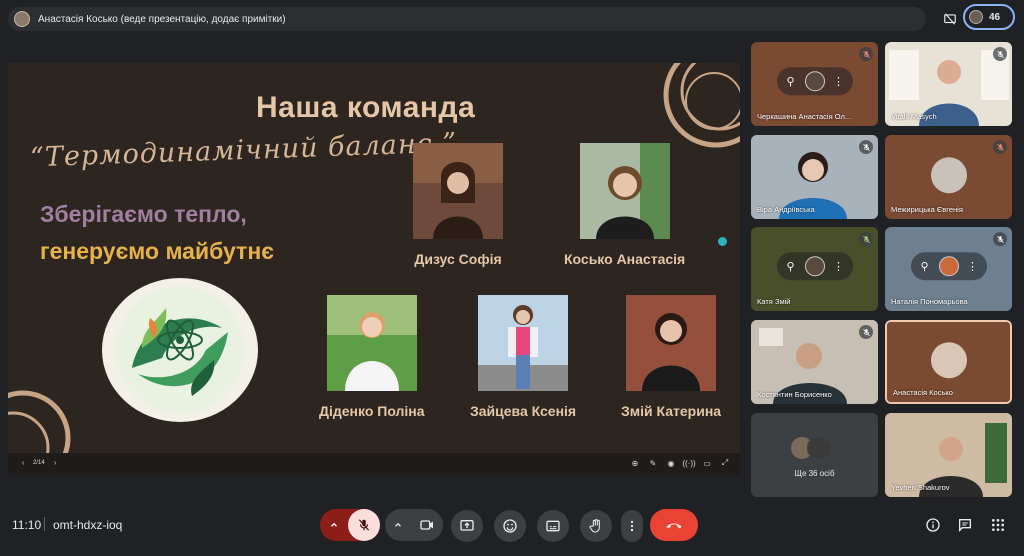 This screenshot has height=556, width=1024. What do you see at coordinates (933, 525) in the screenshot?
I see `meeting-details-button` at bounding box center [933, 525].